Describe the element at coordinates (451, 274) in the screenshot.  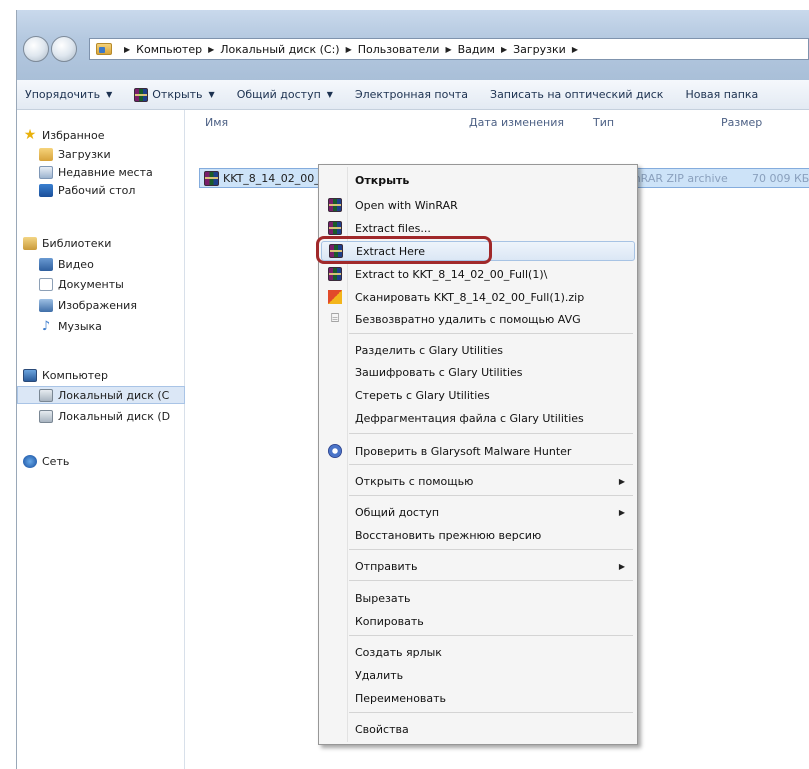
I see `menu-extract-to-label: Extract to KKT_8_14_02_00_Full(1)\` at that location.